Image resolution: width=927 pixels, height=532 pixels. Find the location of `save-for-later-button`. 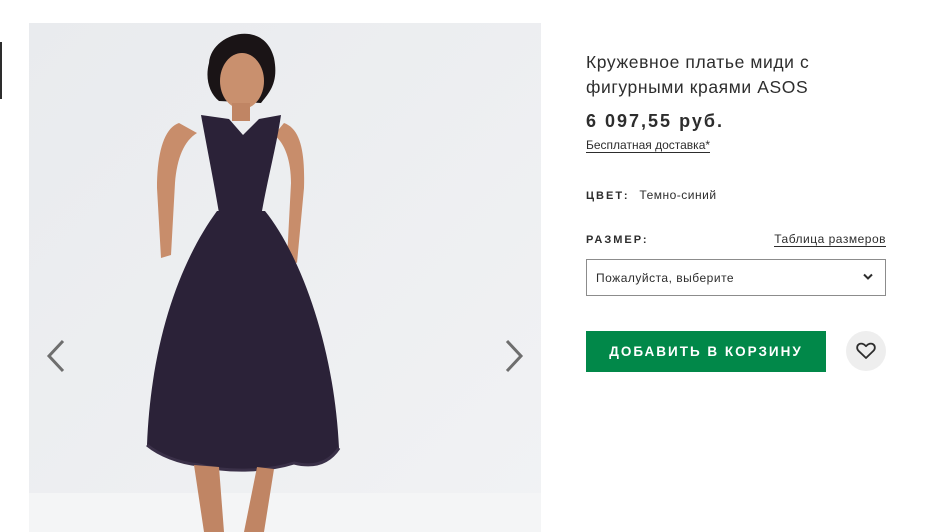

save-for-later-button is located at coordinates (866, 351).